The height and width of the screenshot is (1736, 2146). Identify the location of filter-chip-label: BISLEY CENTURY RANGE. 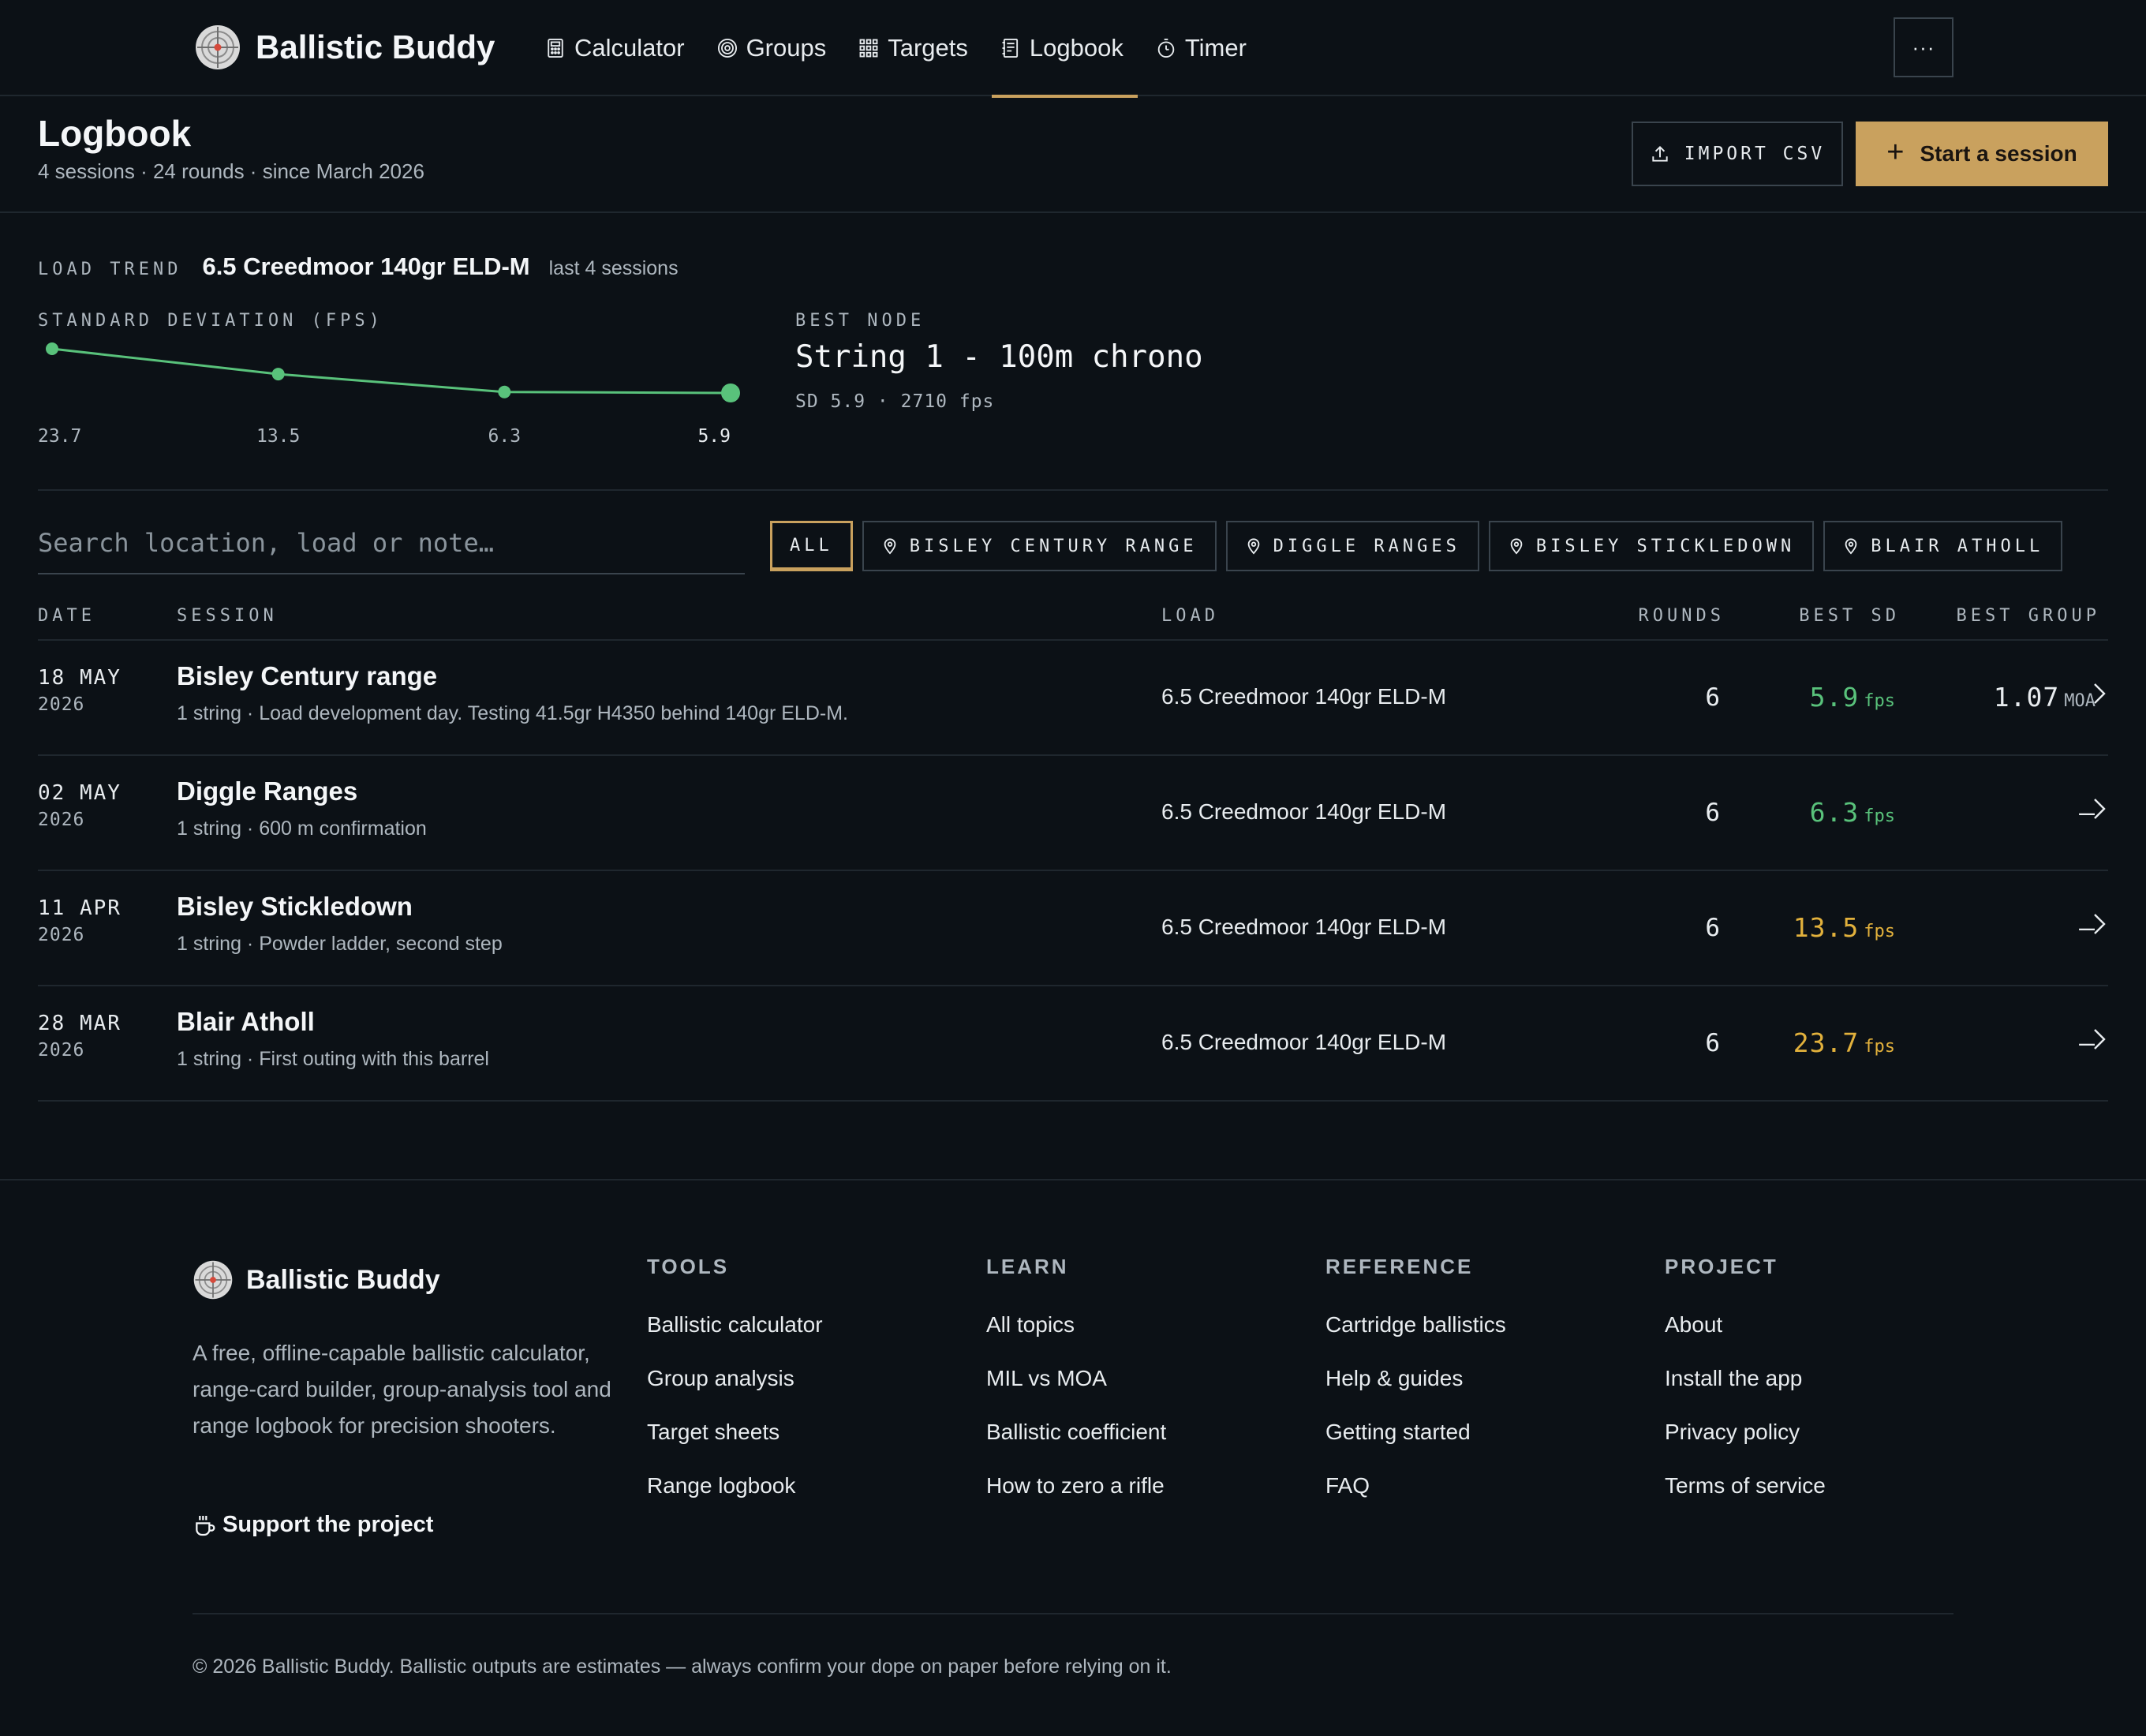
(1053, 546).